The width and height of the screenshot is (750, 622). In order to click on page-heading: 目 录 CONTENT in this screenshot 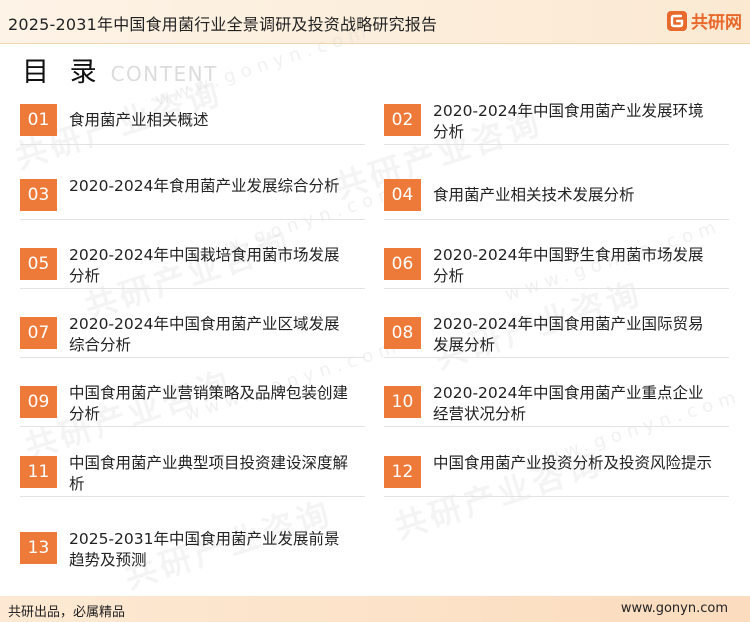, I will do `click(120, 69)`.